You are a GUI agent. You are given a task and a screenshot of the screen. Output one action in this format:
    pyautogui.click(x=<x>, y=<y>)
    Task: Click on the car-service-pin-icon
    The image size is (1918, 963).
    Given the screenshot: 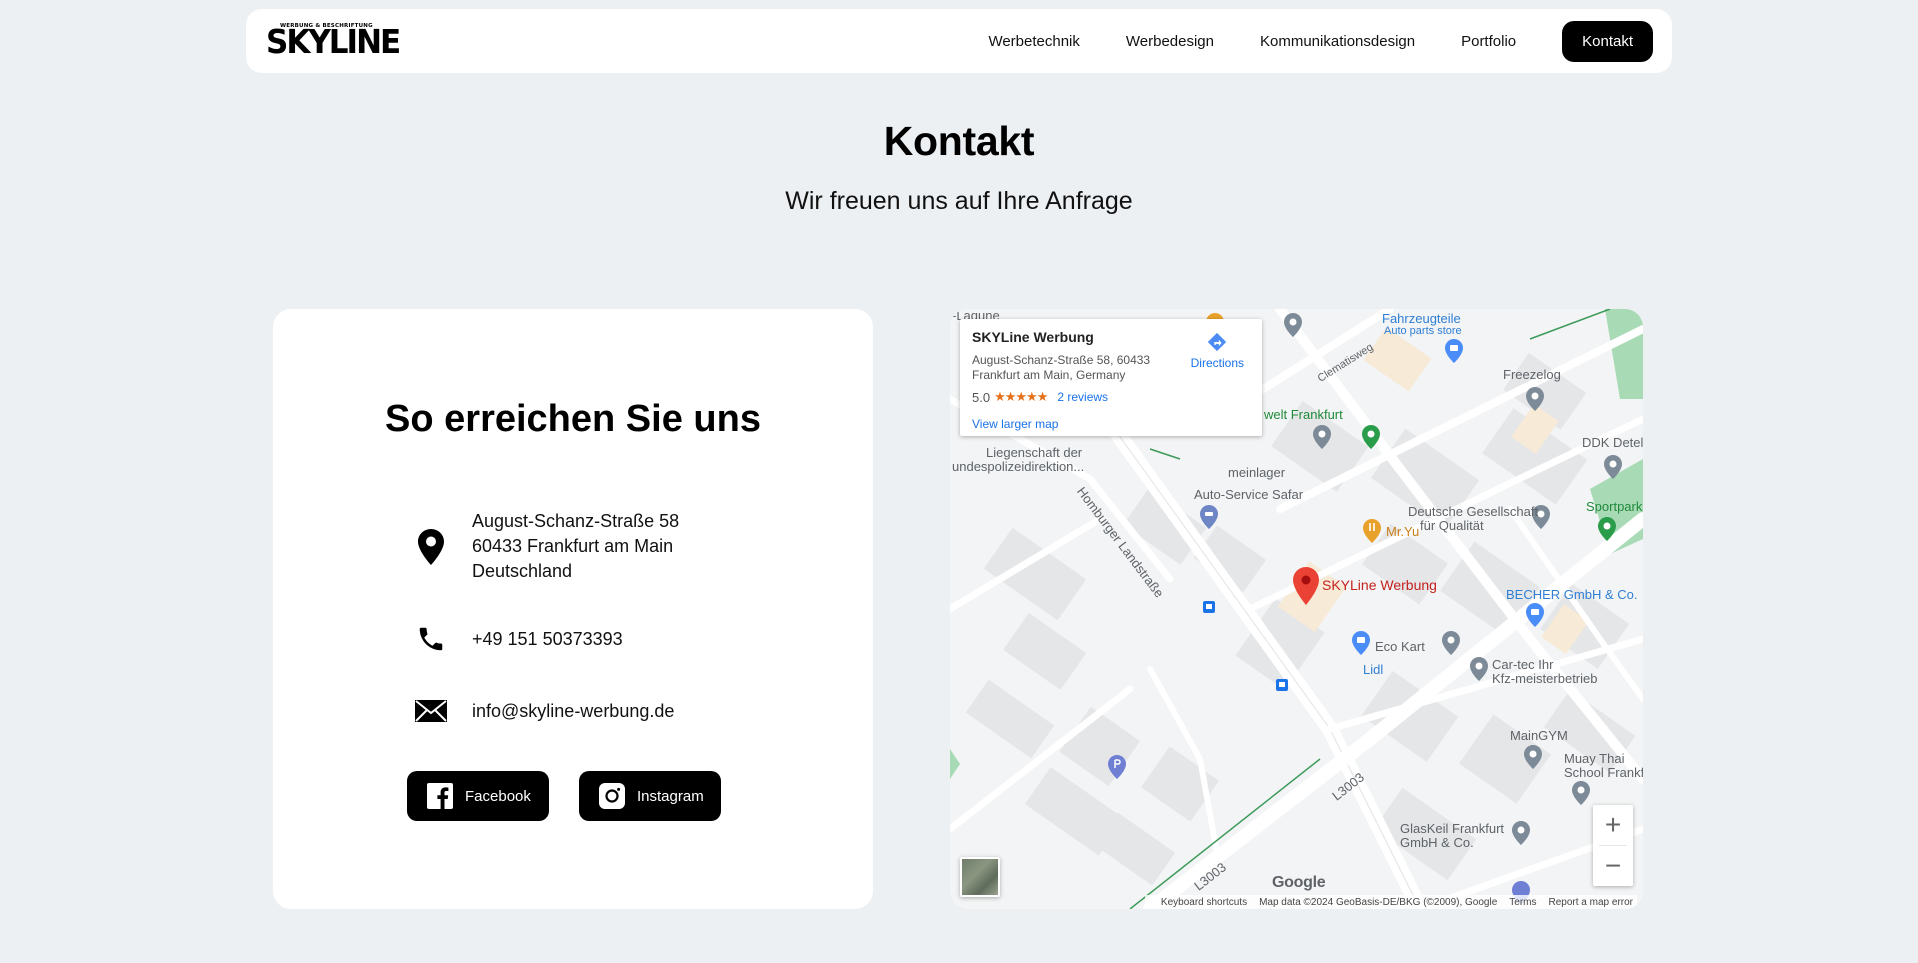 What is the action you would take?
    pyautogui.click(x=1209, y=517)
    